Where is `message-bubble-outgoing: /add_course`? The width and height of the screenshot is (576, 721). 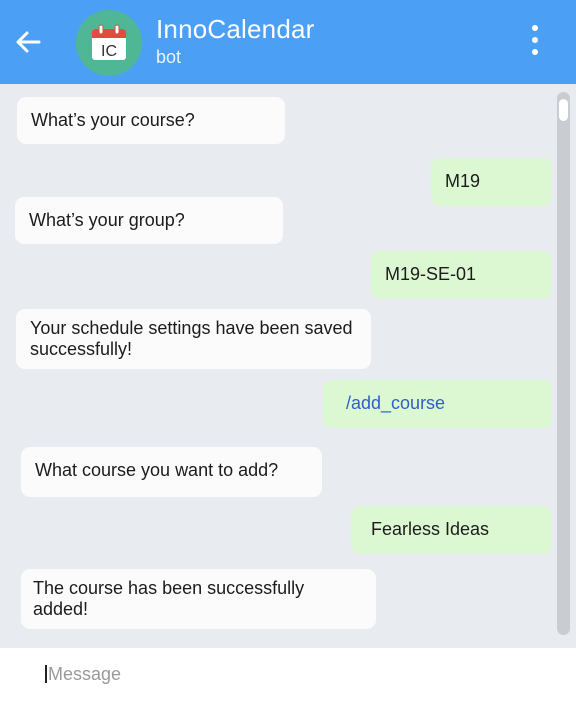
message-bubble-outgoing: /add_course is located at coordinates (437, 404).